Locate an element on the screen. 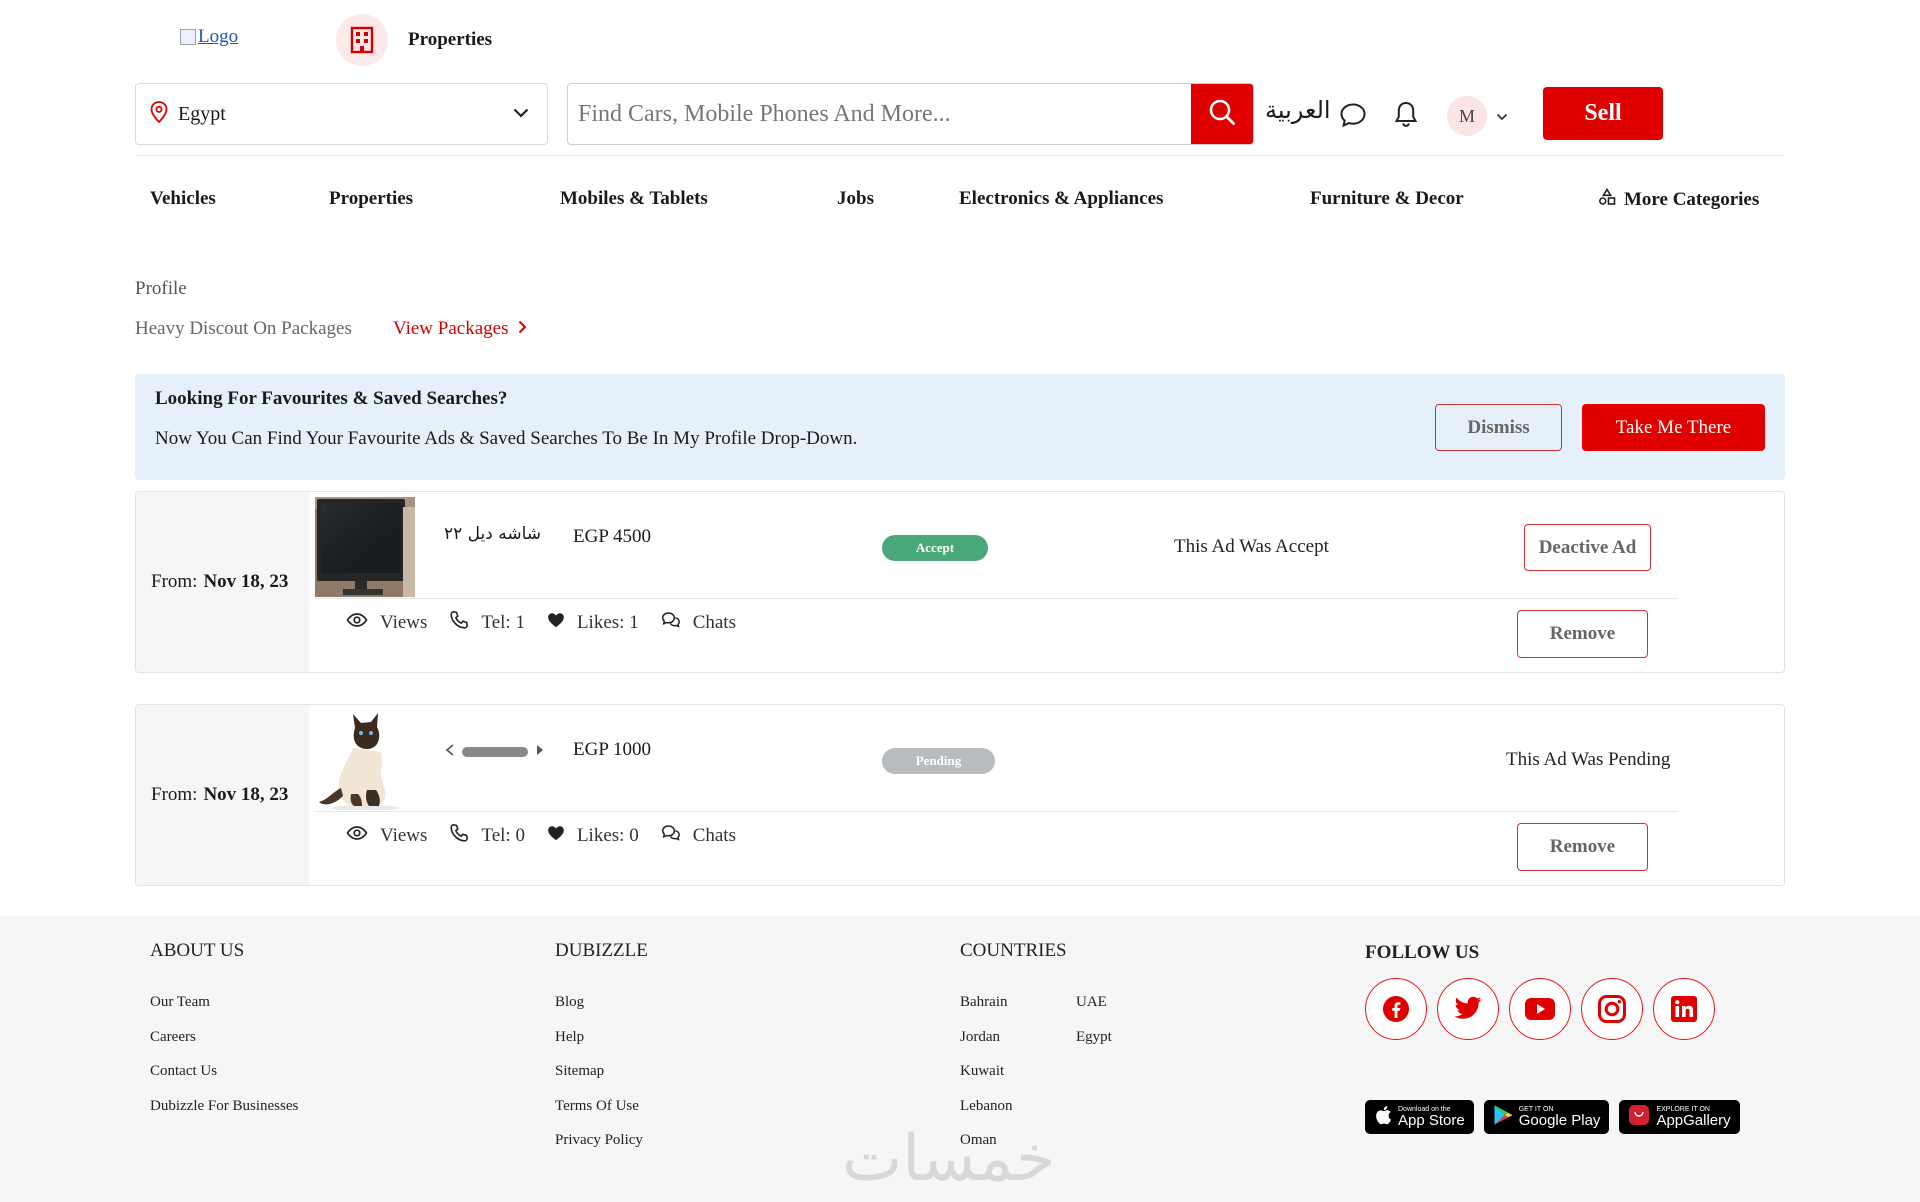 Image resolution: width=1920 pixels, height=1202 pixels. ad-thumbnail-monitor is located at coordinates (365, 547).